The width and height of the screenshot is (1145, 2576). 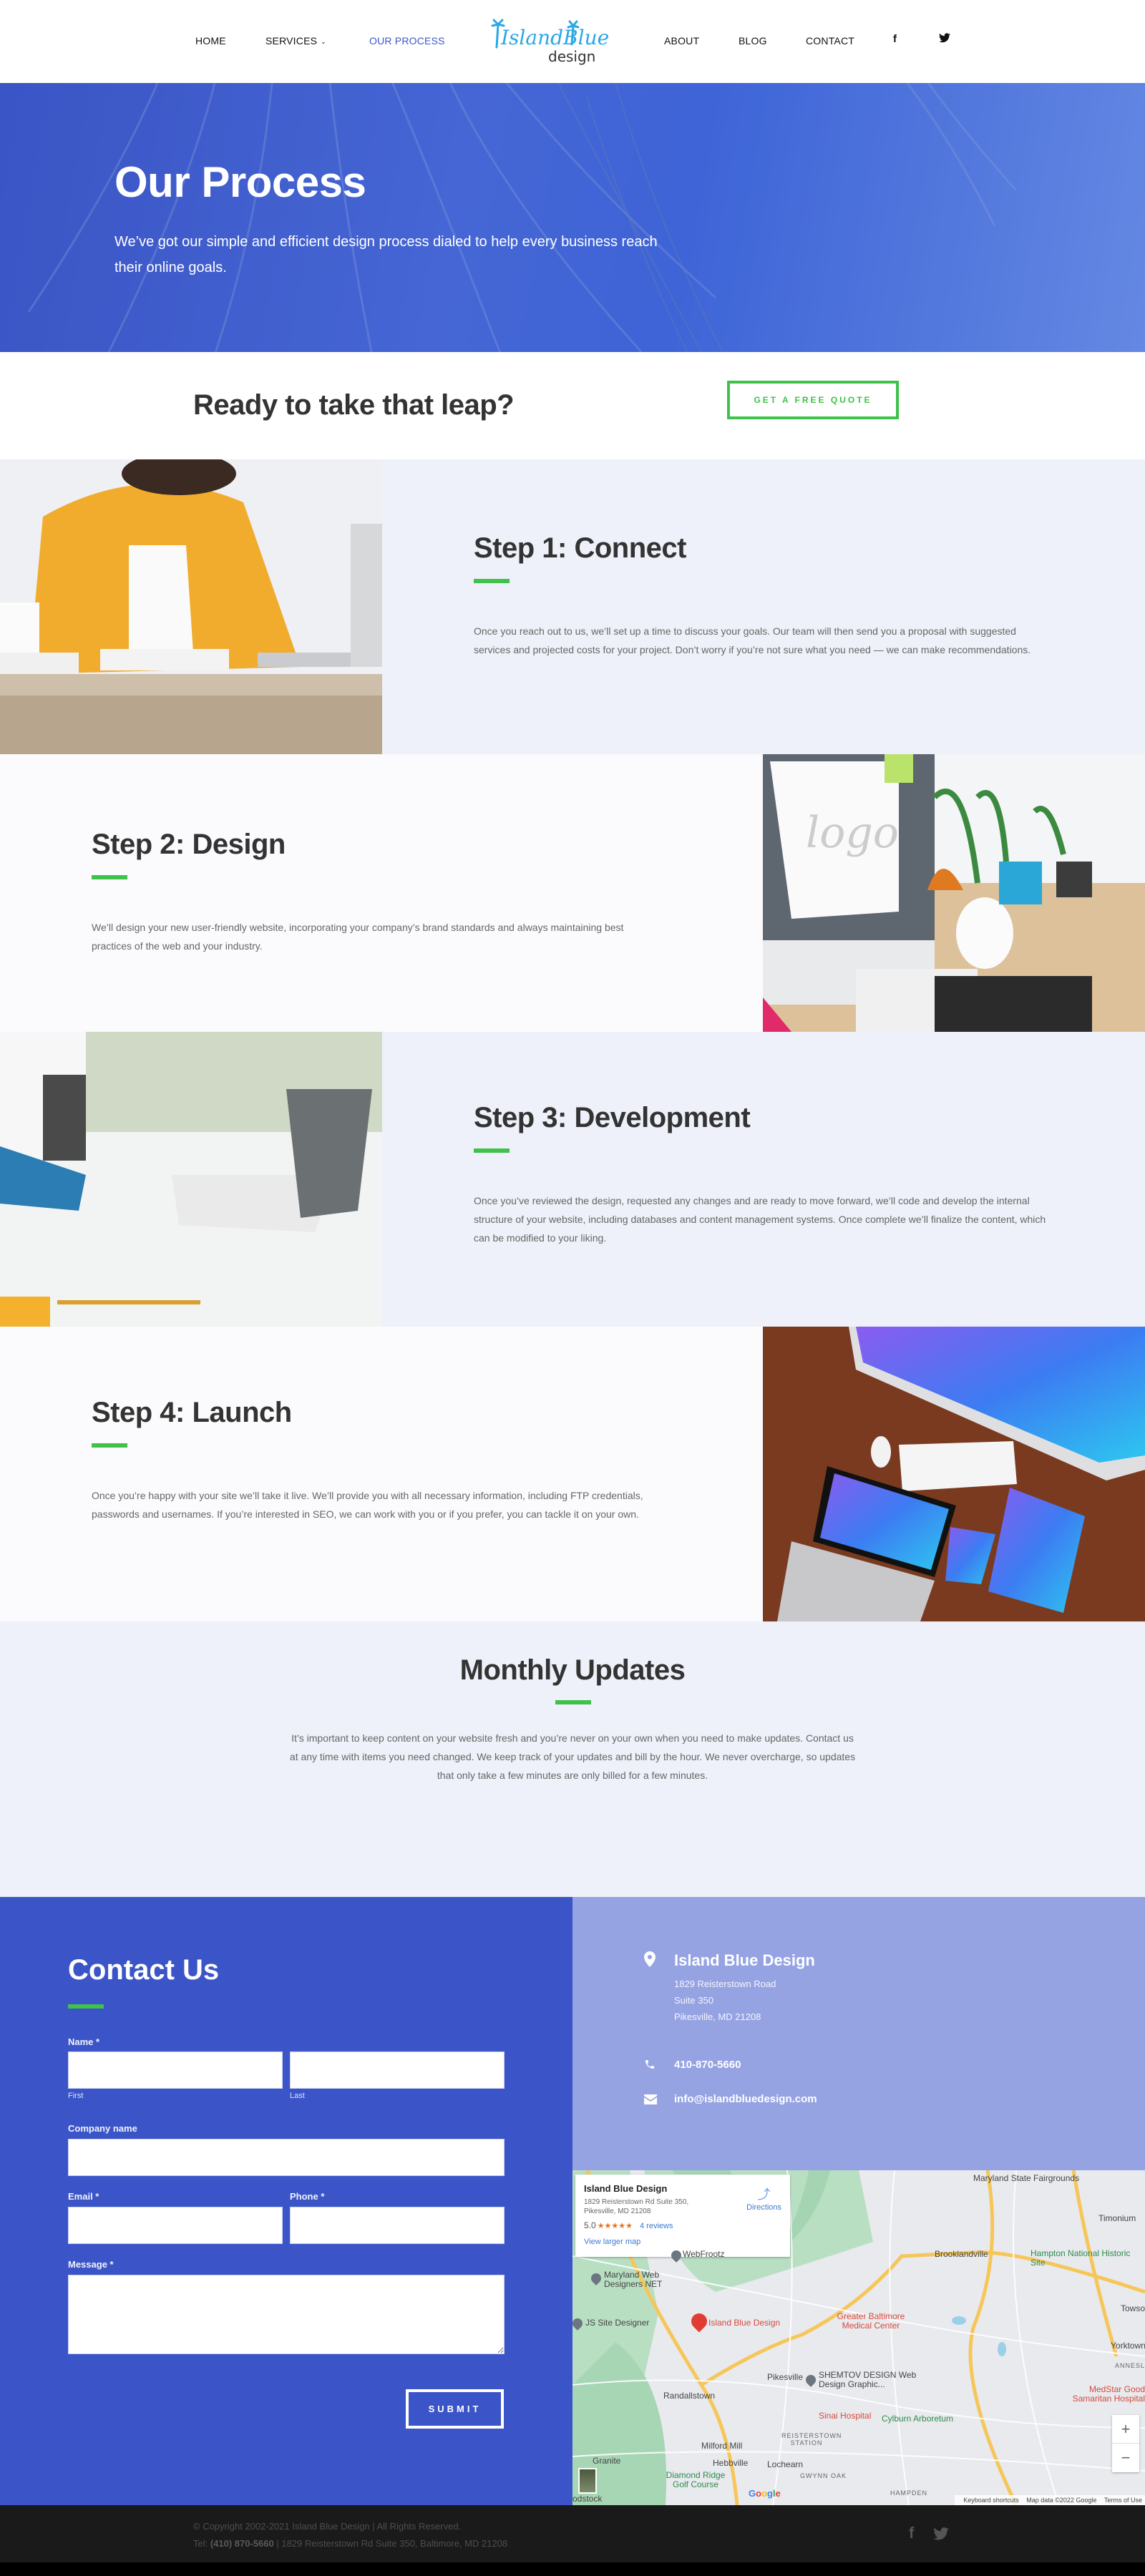 What do you see at coordinates (144, 1970) in the screenshot?
I see `contact-title: Contact Us` at bounding box center [144, 1970].